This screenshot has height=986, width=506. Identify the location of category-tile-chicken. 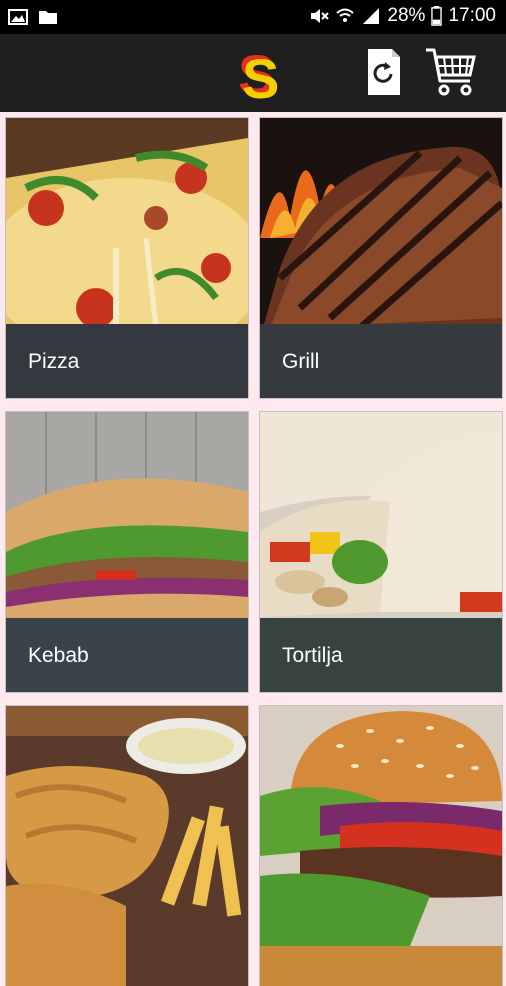
(127, 846).